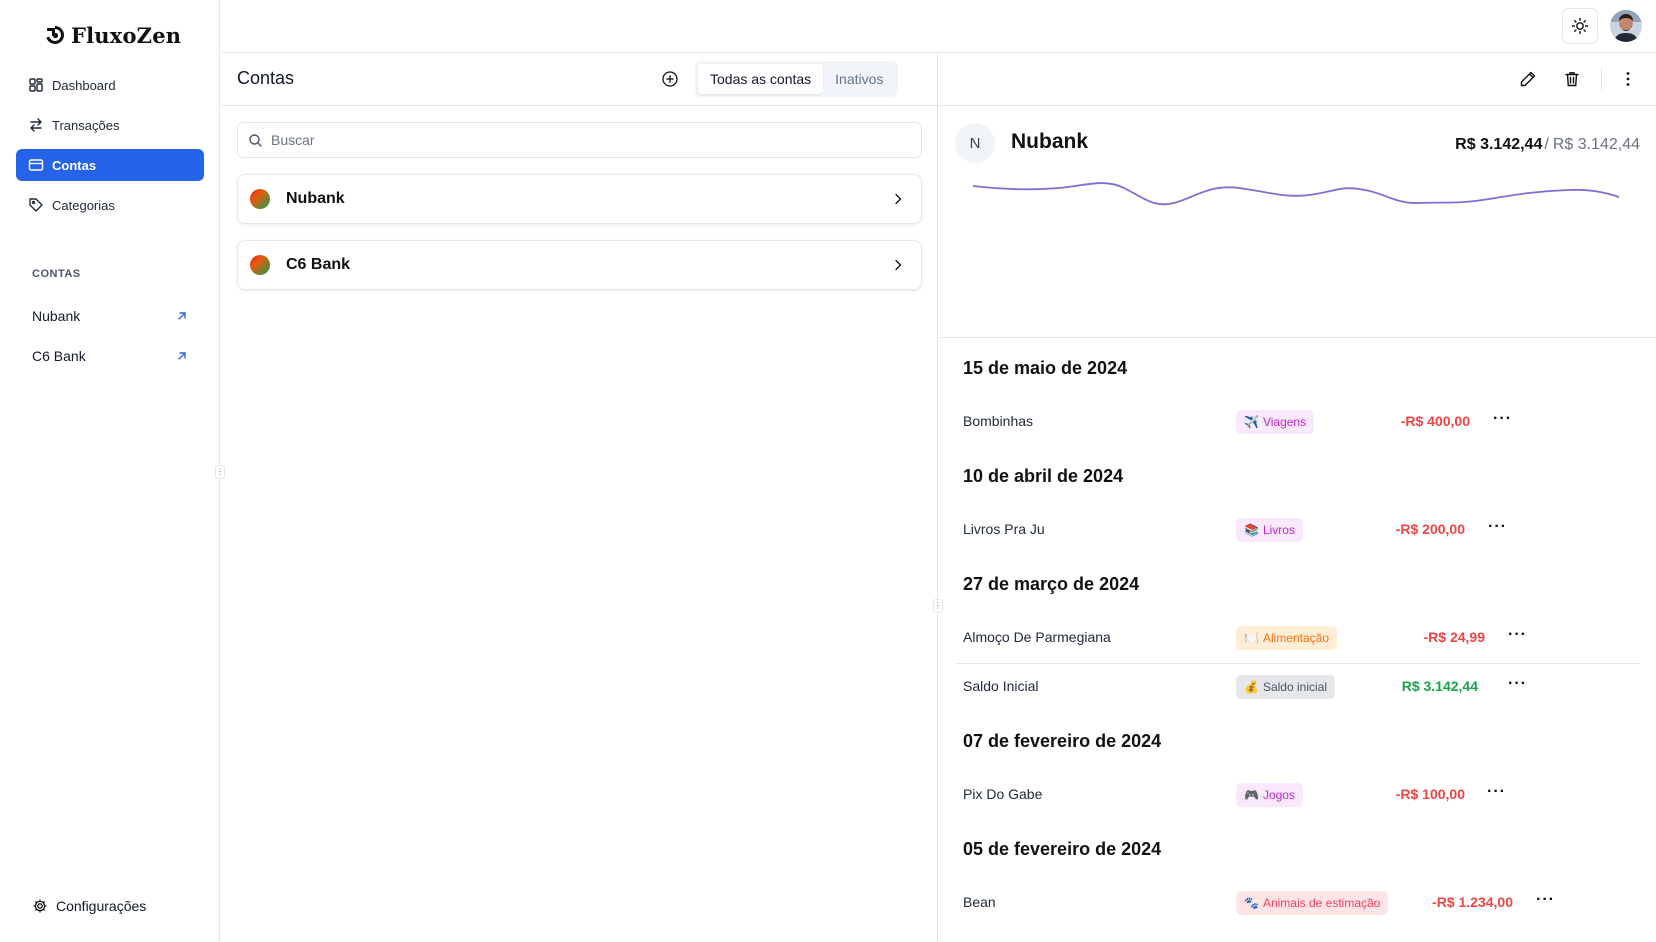  I want to click on date-header: 10 de abril de 2024, so click(1043, 476).